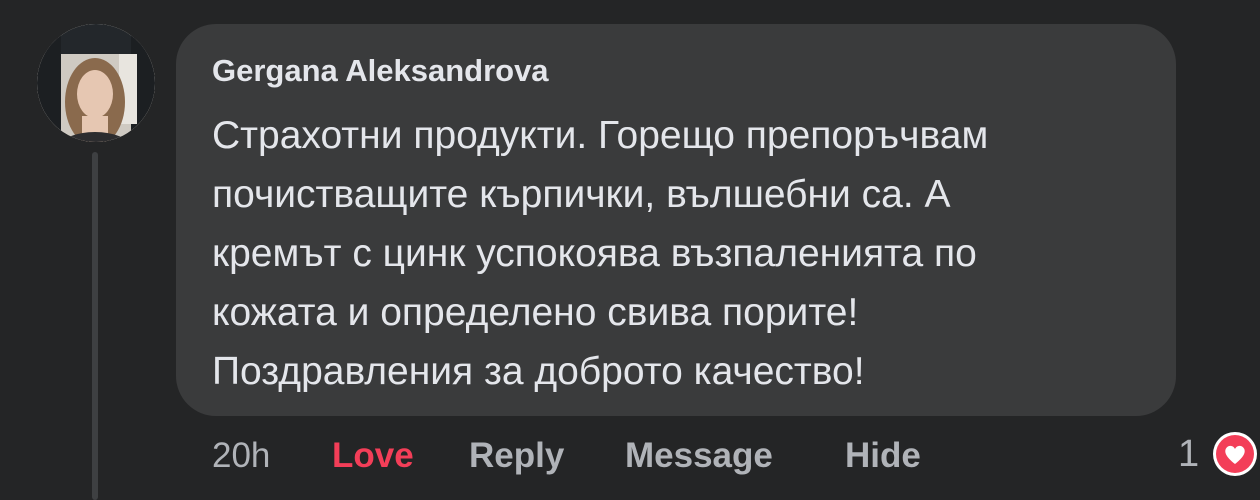 This screenshot has height=500, width=1260. What do you see at coordinates (1188, 454) in the screenshot?
I see `reaction-count: 1` at bounding box center [1188, 454].